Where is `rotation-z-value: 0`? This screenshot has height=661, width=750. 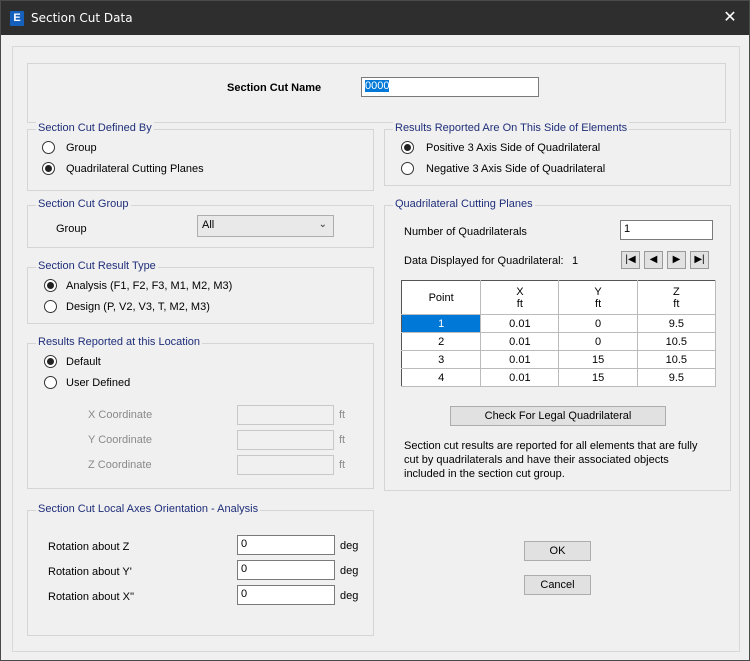 rotation-z-value: 0 is located at coordinates (244, 544).